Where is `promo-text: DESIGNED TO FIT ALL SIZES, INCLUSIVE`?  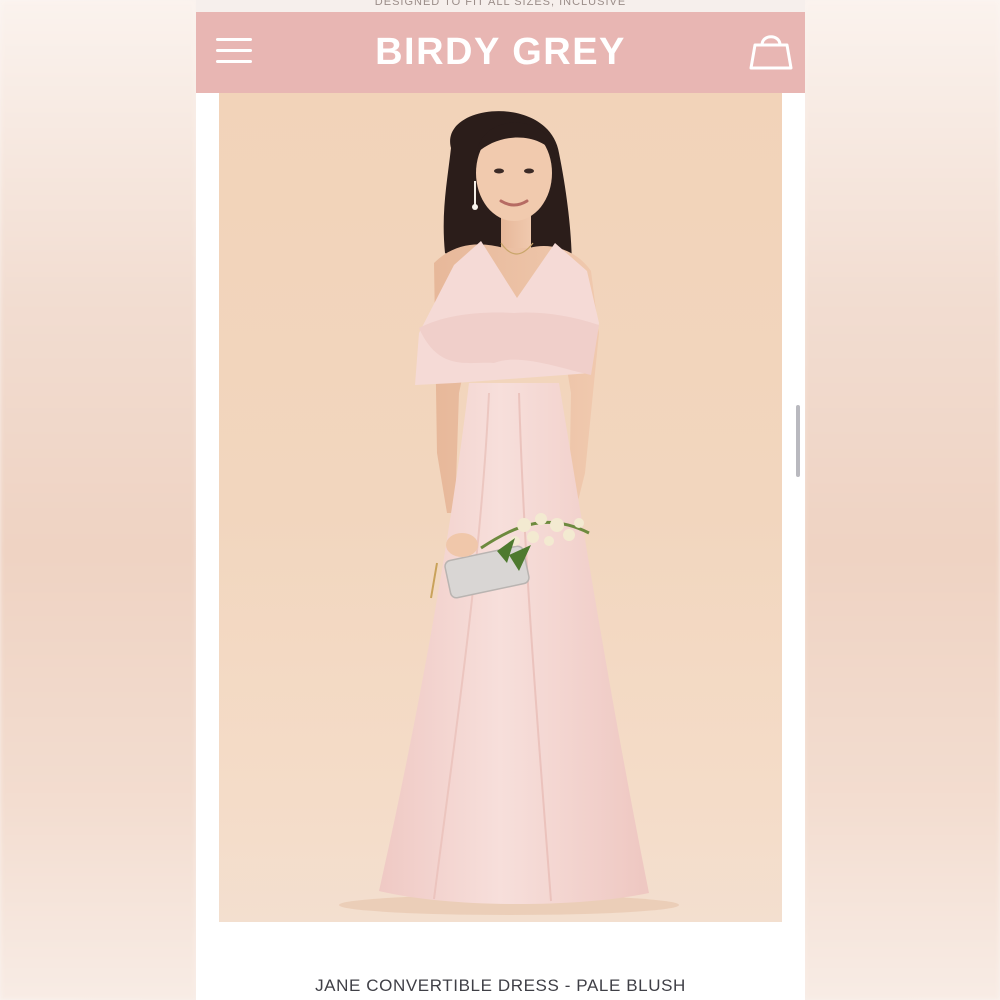
promo-text: DESIGNED TO FIT ALL SIZES, INCLUSIVE is located at coordinates (500, 4).